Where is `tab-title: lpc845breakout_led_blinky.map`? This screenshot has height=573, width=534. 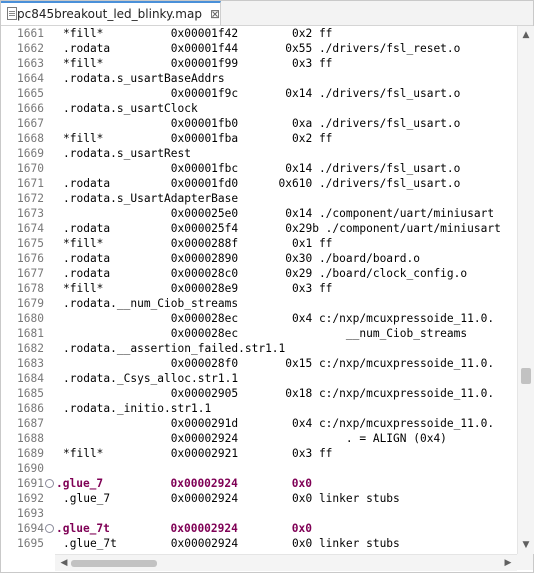 tab-title: lpc845breakout_led_blinky.map is located at coordinates (107, 14).